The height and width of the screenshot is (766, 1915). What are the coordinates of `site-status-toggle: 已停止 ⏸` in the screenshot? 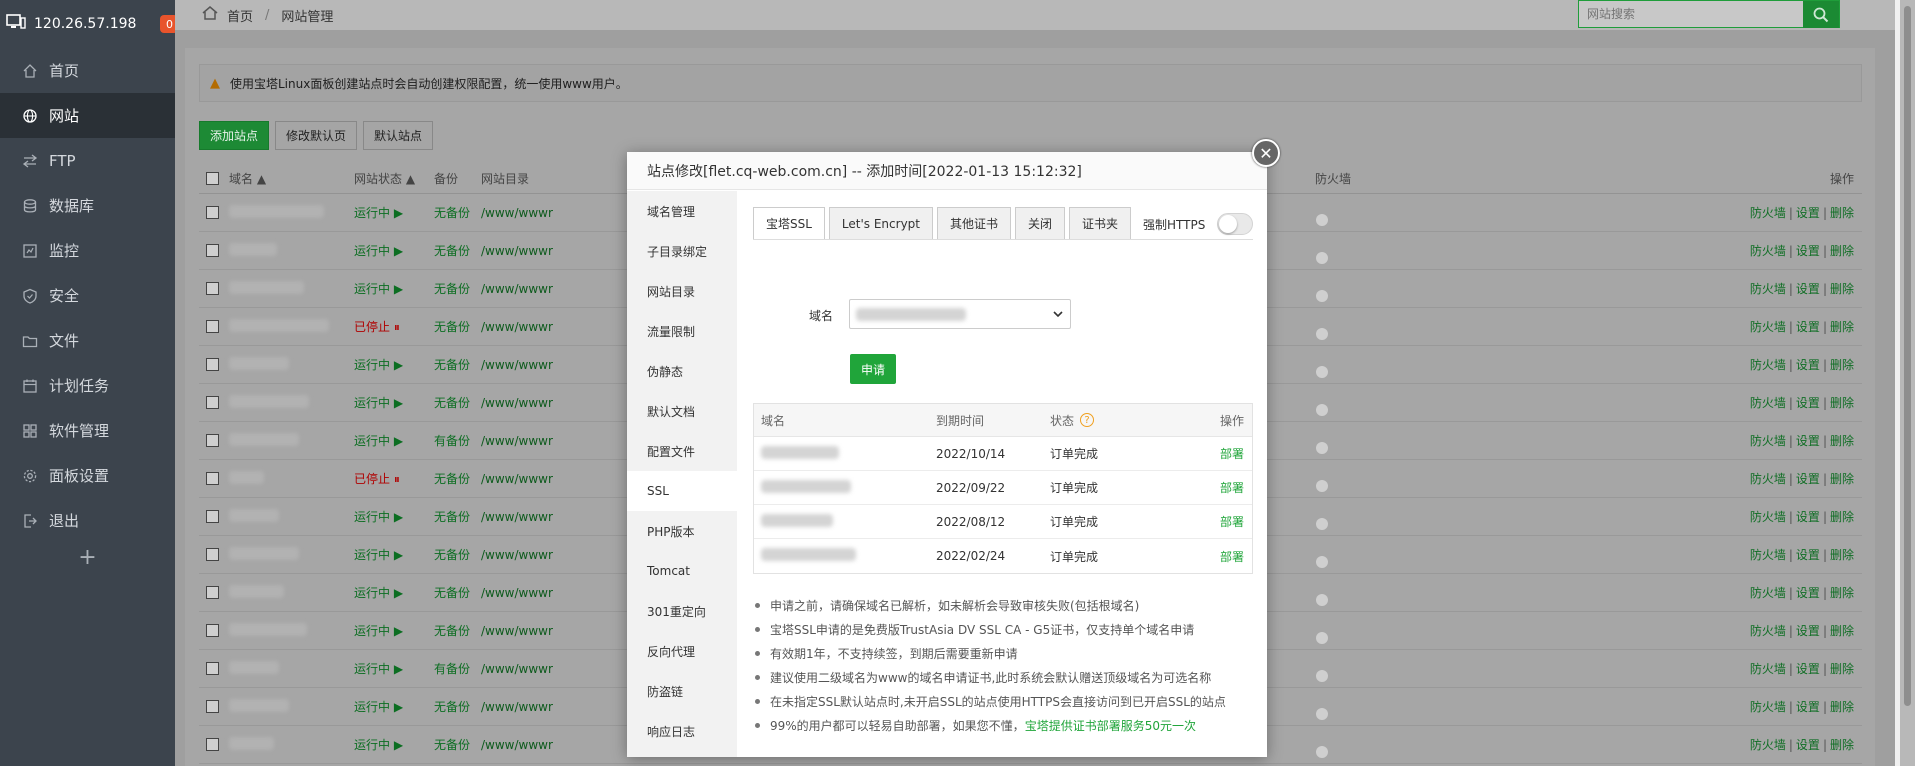 It's located at (377, 326).